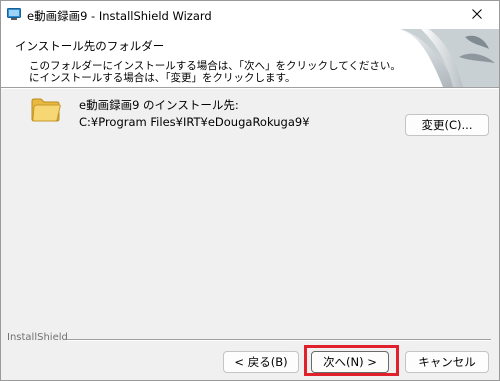  What do you see at coordinates (447, 362) in the screenshot?
I see `cancel-button: キャンセル` at bounding box center [447, 362].